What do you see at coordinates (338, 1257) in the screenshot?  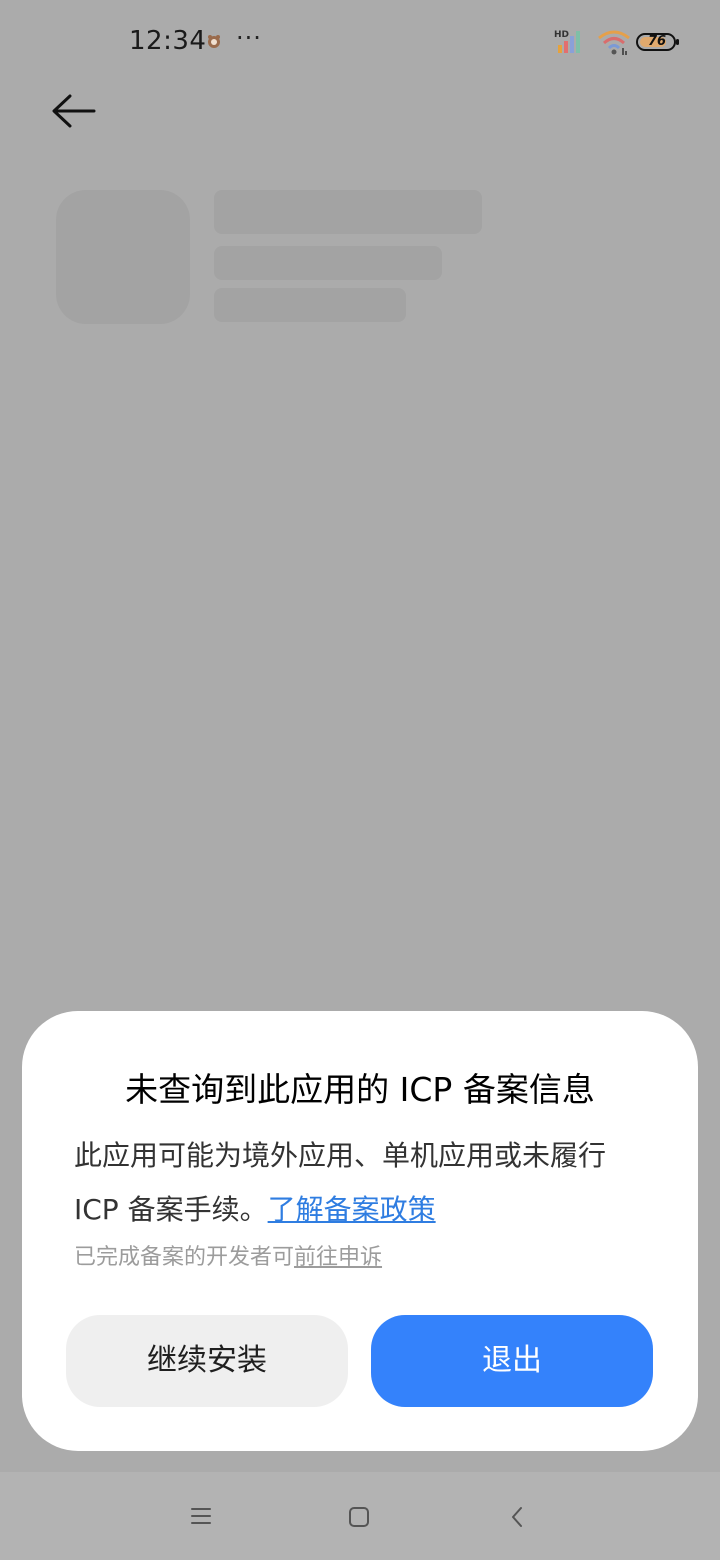 I see `appeal-link: 前往申诉` at bounding box center [338, 1257].